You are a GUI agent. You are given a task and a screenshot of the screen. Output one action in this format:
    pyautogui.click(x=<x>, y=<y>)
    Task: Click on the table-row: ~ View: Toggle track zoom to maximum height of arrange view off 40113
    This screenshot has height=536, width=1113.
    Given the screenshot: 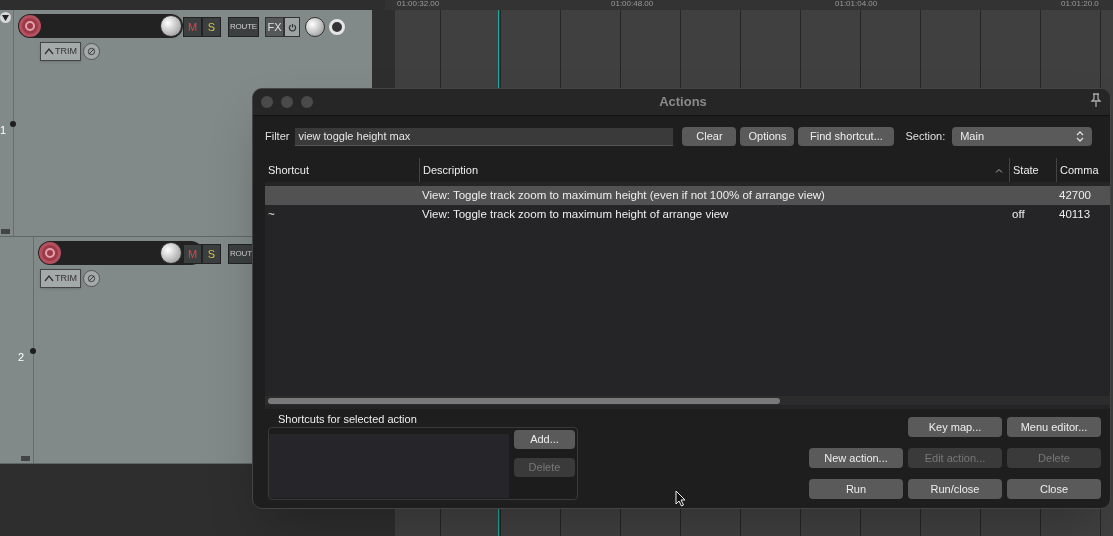 What is the action you would take?
    pyautogui.click(x=687, y=214)
    